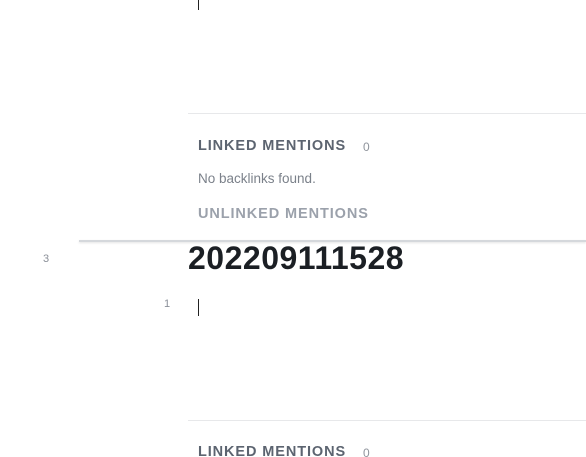 The height and width of the screenshot is (457, 586). I want to click on no-backlinks-text: No backlinks found., so click(257, 178).